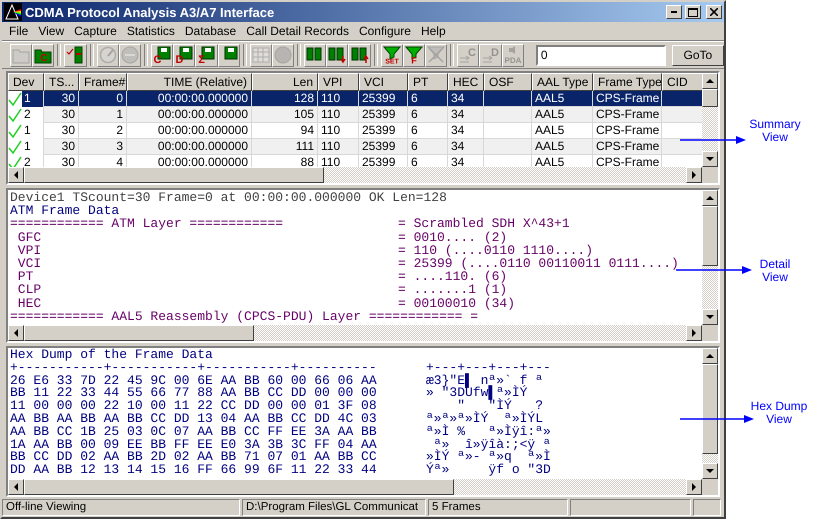  Describe the element at coordinates (355, 131) in the screenshot. I see `table-row: 1 30 2 00:00:00.000000 94 110 25399 6 34 AAL5 CPS-Frame` at that location.